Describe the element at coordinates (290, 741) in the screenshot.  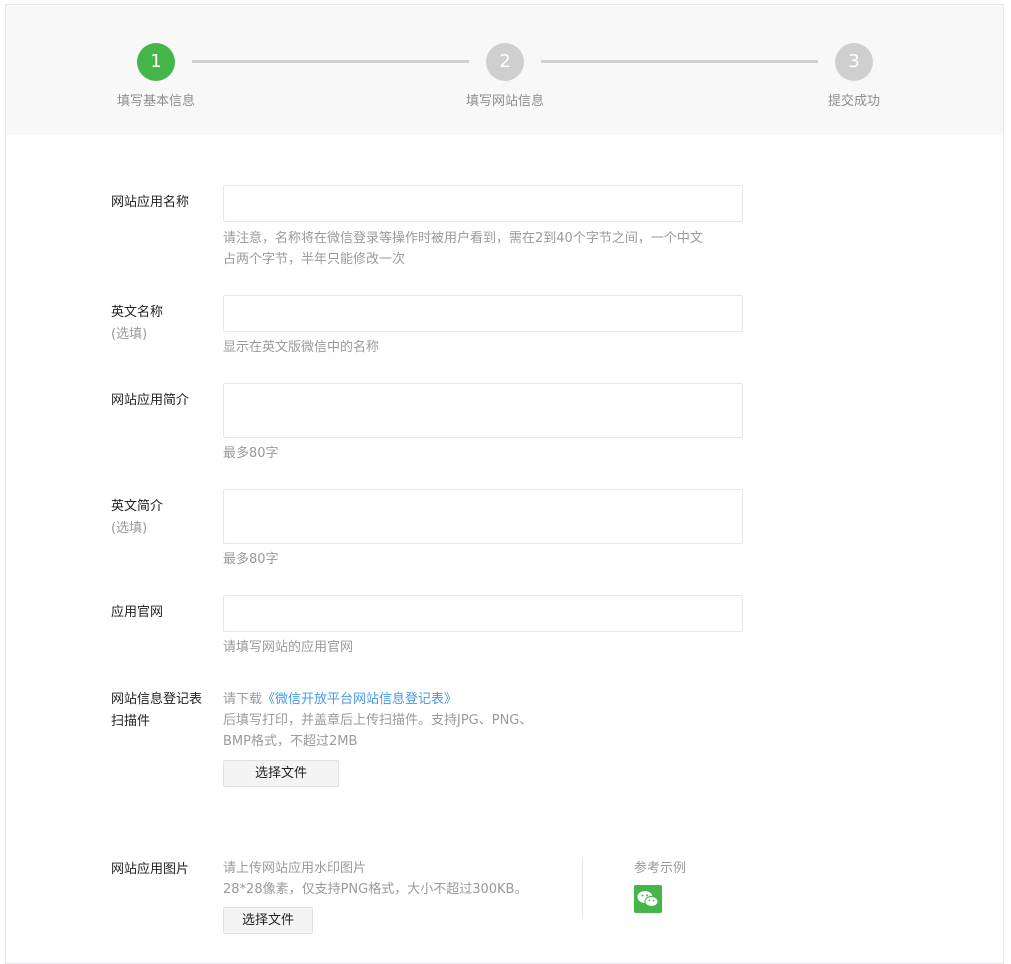
I see `register-form-tip-line3: BMP格式，不超过2MB` at that location.